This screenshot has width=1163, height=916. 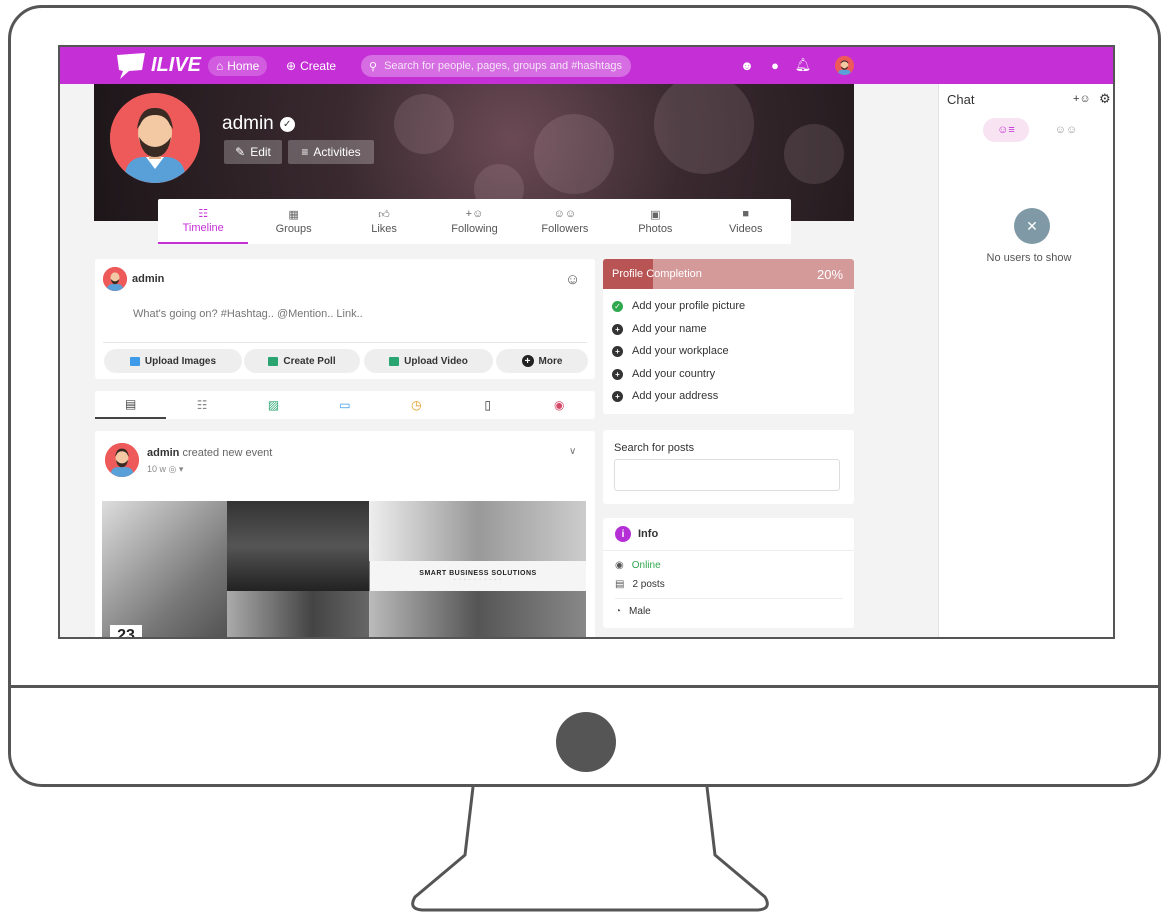 I want to click on image-subtitle-decoration: · · · · · · · · · ·, so click(x=478, y=579).